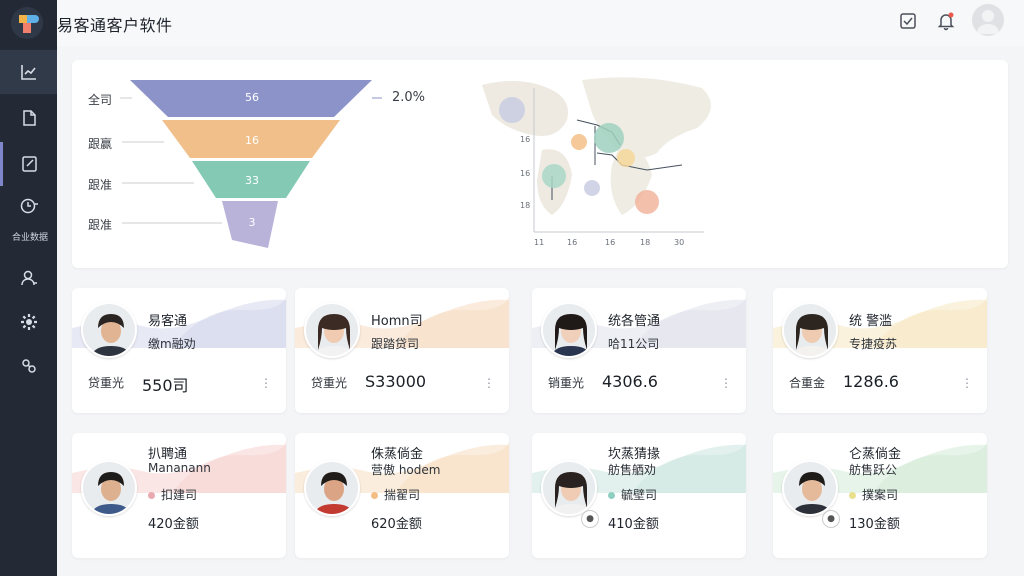 The width and height of the screenshot is (1024, 576). What do you see at coordinates (807, 383) in the screenshot?
I see `metric-label: 合重金` at bounding box center [807, 383].